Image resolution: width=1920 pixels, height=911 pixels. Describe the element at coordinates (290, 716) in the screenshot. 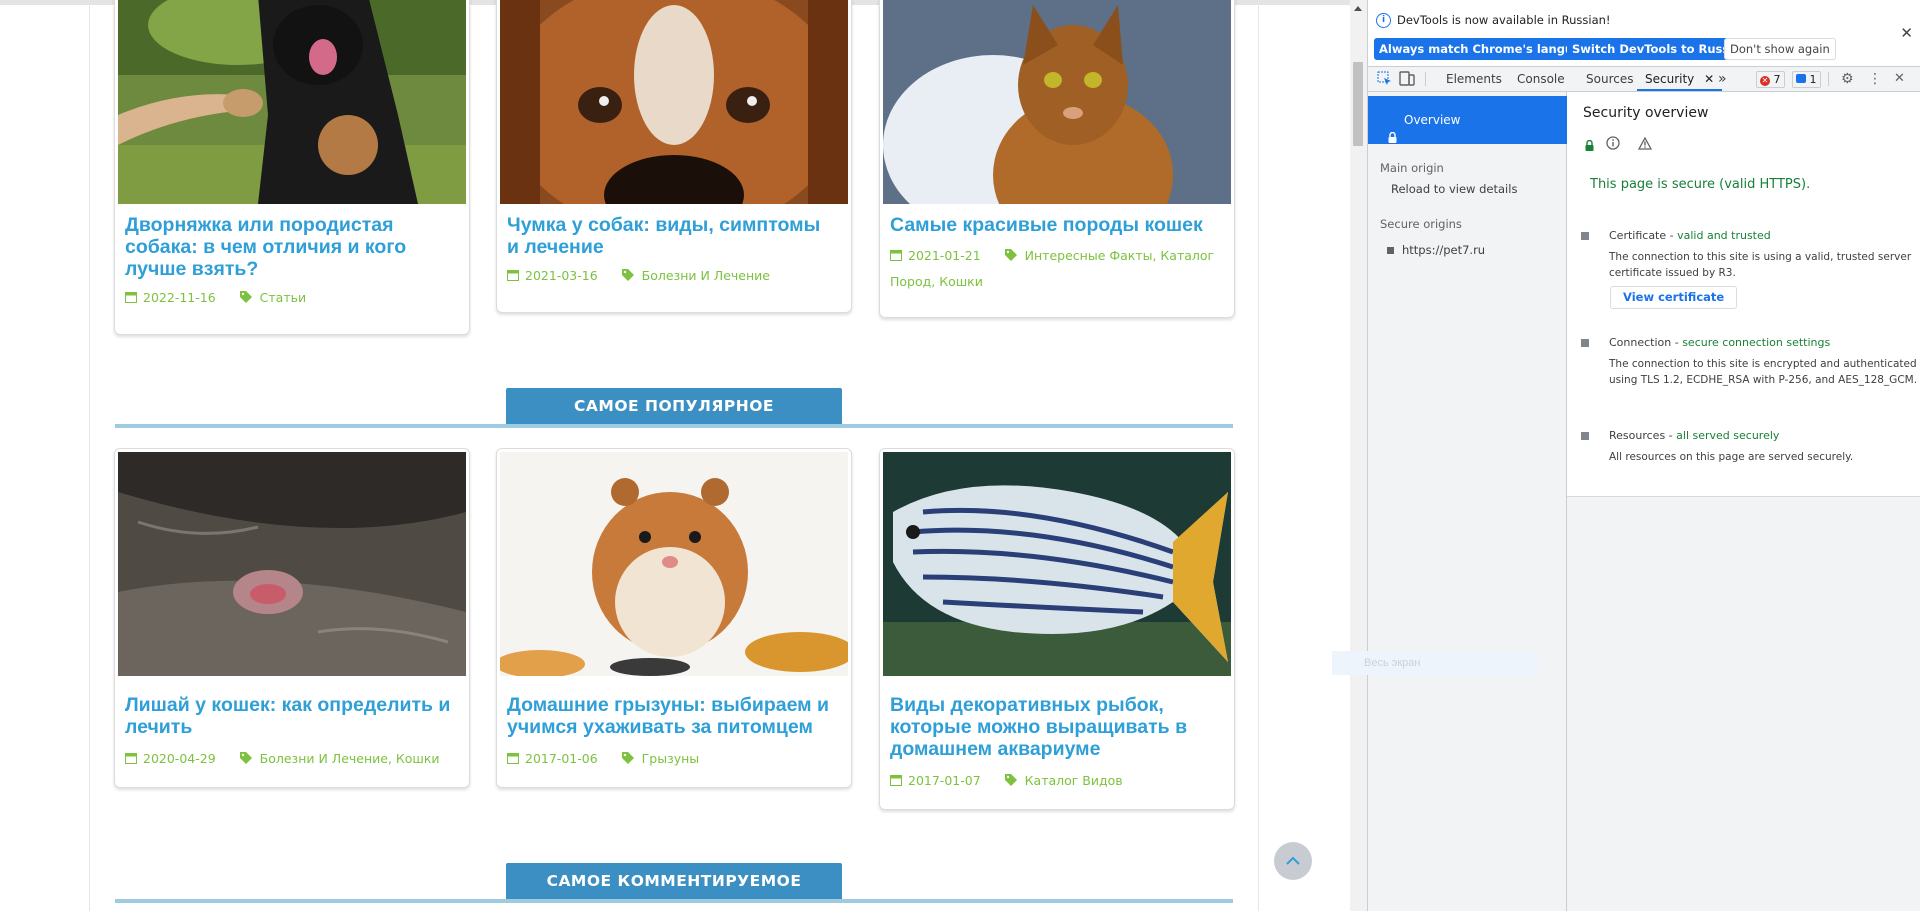

I see `article-title: Лишай у кошек: как определить и лечить` at that location.